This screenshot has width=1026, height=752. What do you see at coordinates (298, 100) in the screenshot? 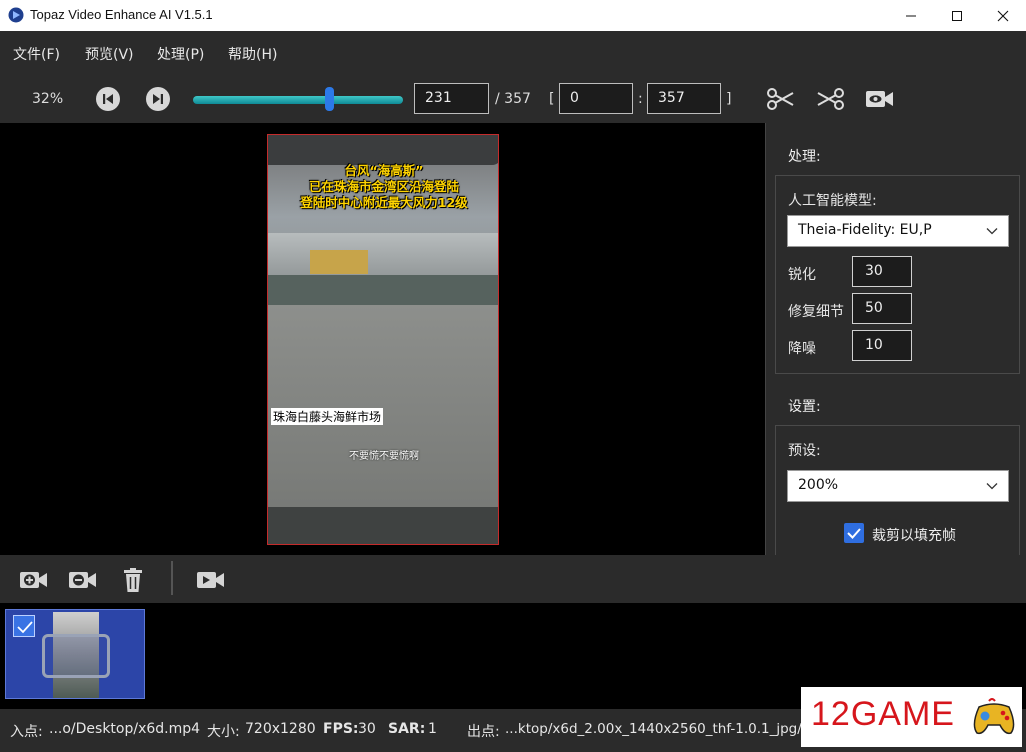
I see `frame-slider-track` at bounding box center [298, 100].